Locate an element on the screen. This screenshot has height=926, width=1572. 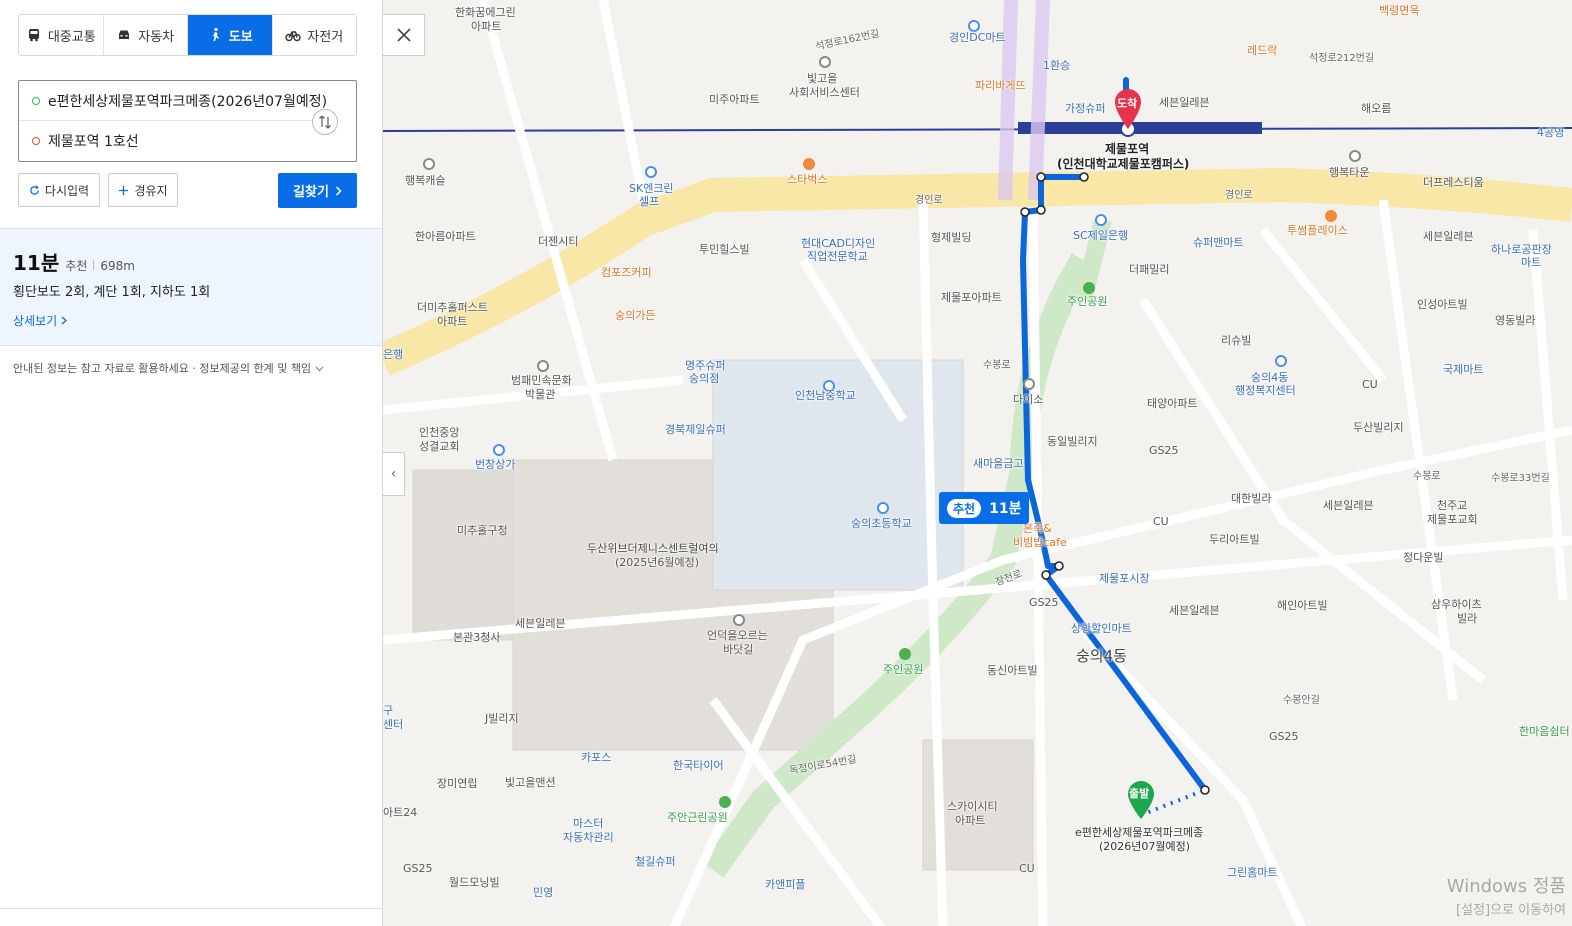
map-label: 컴포즈커피 is located at coordinates (626, 272).